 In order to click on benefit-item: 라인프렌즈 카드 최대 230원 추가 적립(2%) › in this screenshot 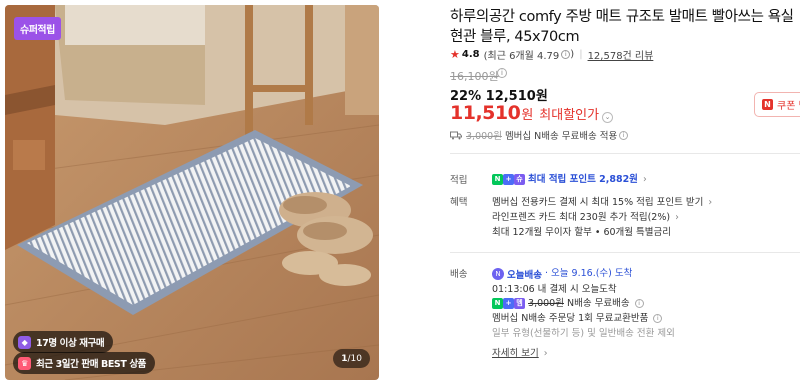, I will do `click(585, 216)`.